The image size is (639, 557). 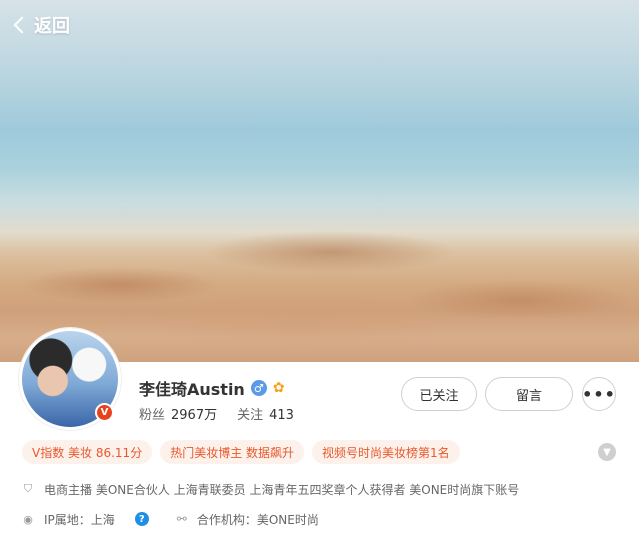 I want to click on follow-button: 已关注, so click(x=439, y=394).